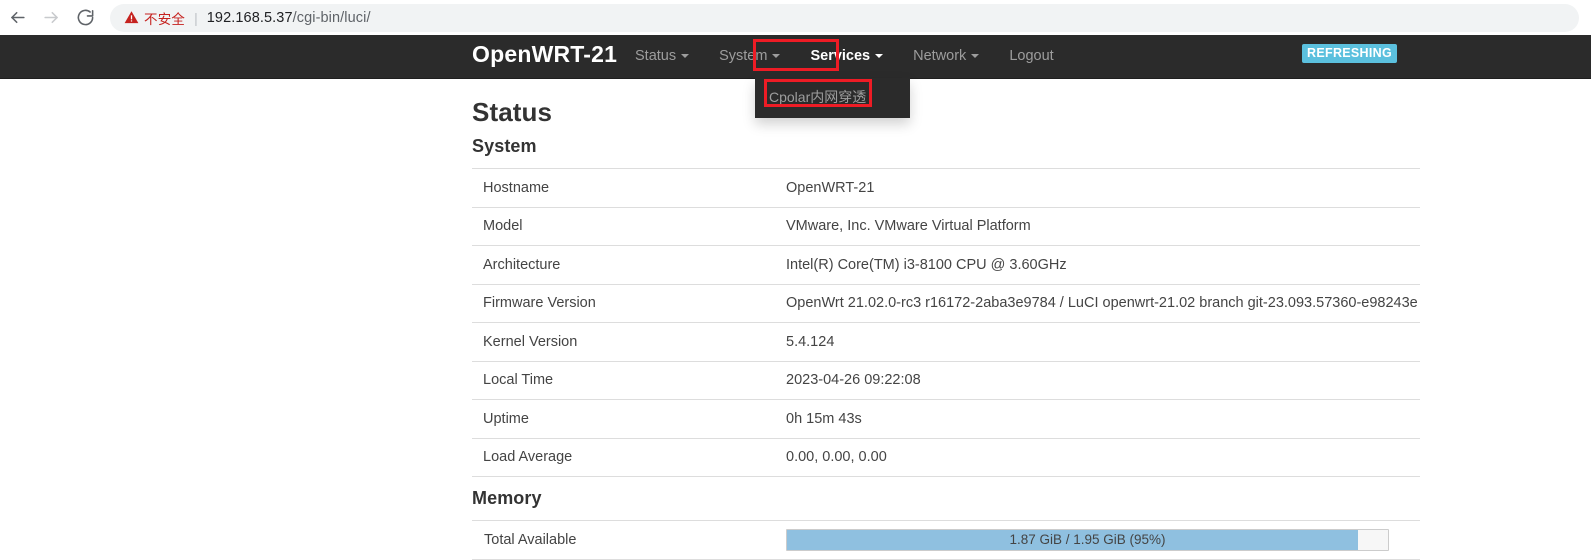  I want to click on main-menu: Status System Services Network Logout, so click(844, 56).